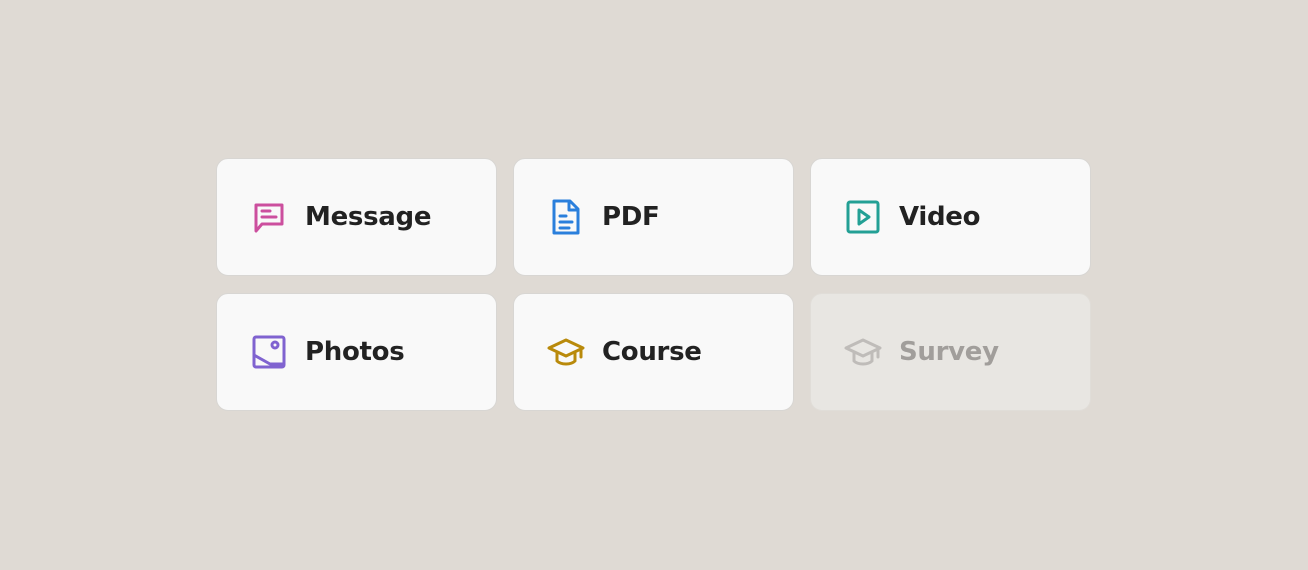  I want to click on photos-option-card: Photos, so click(356, 352).